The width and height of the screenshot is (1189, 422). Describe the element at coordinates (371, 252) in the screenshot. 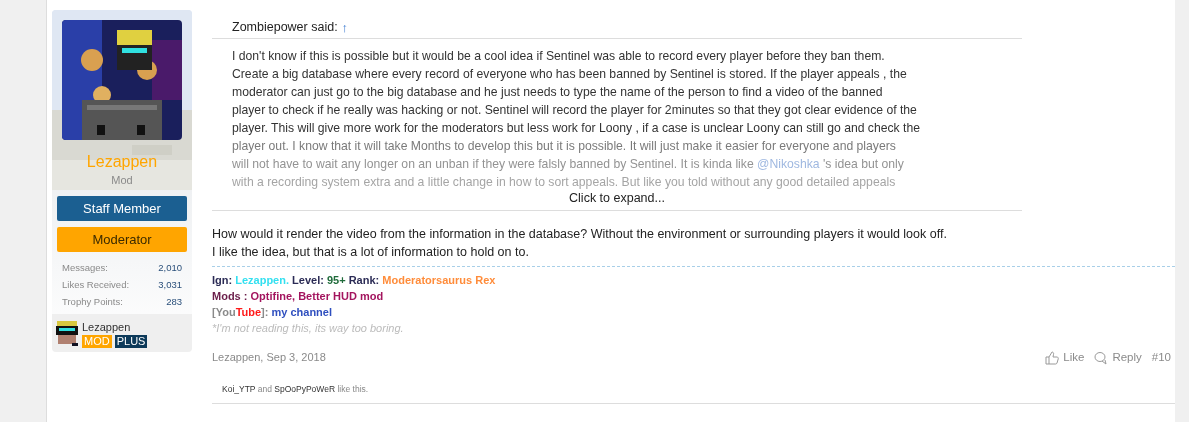

I see `message-text: I like the idea, but that is a lot of information to hold on to.` at that location.